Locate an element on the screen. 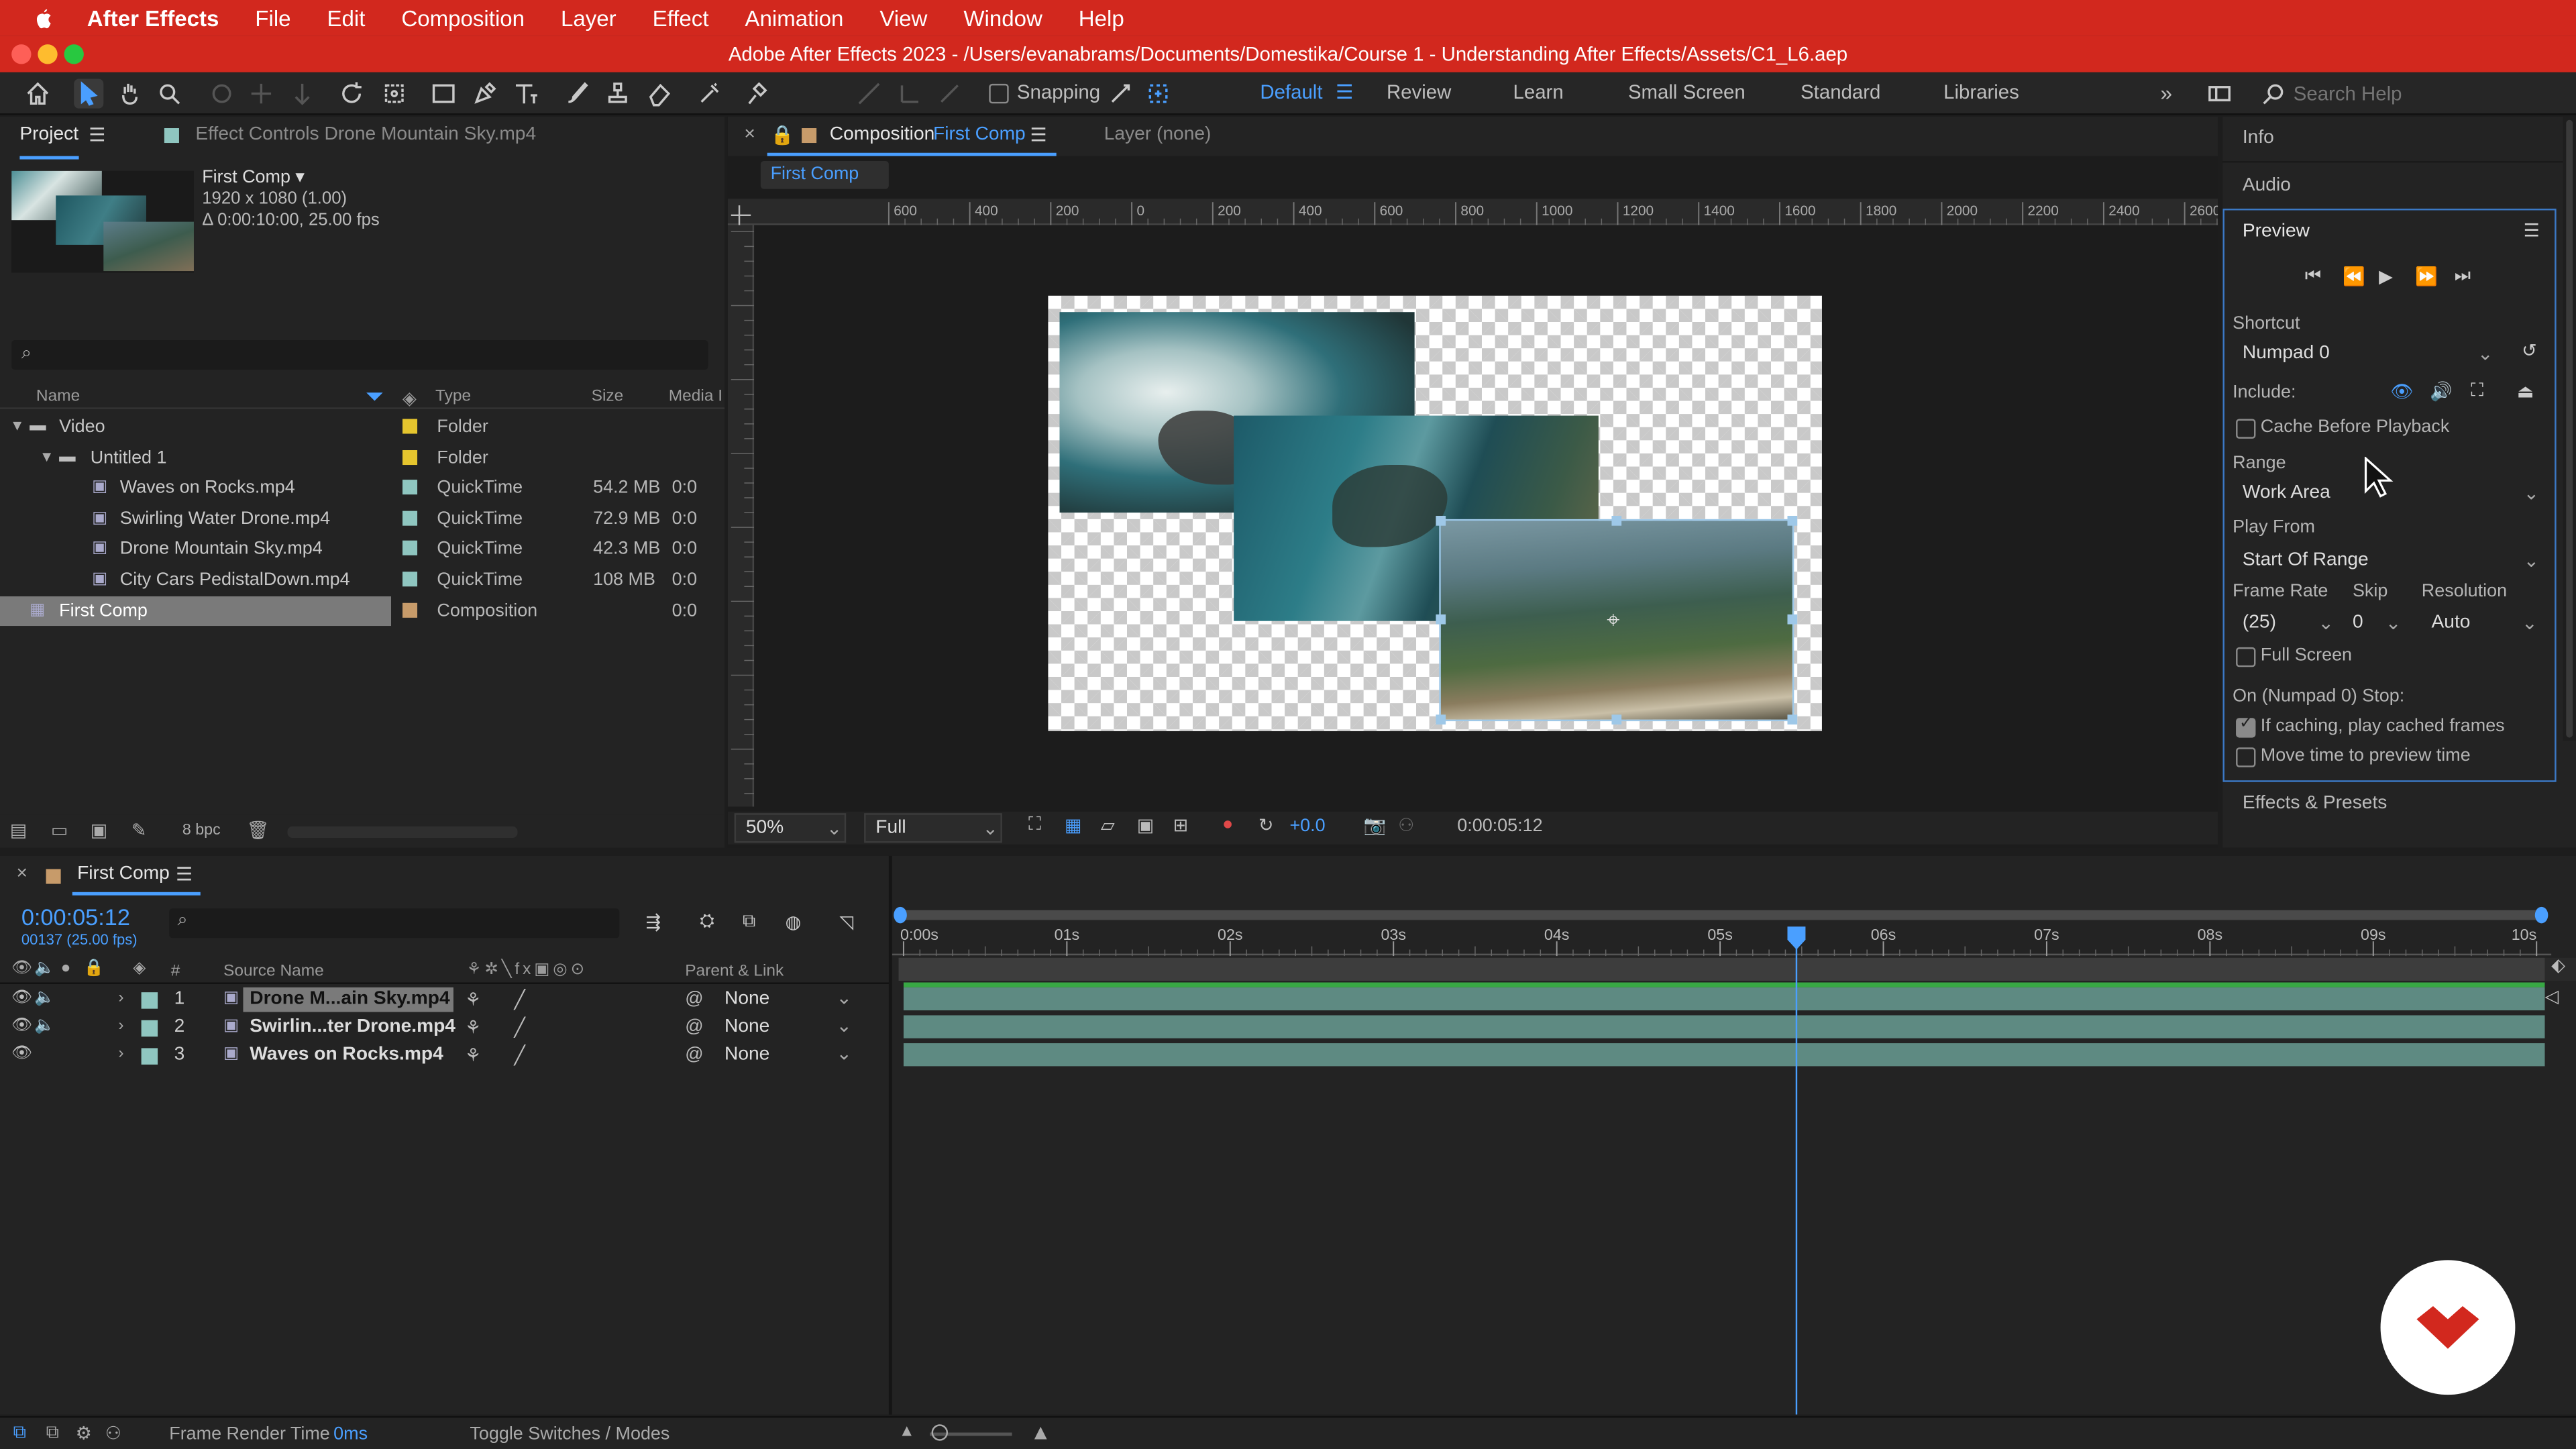 This screenshot has width=2576, height=1449. menu-layer: Layer is located at coordinates (588, 18).